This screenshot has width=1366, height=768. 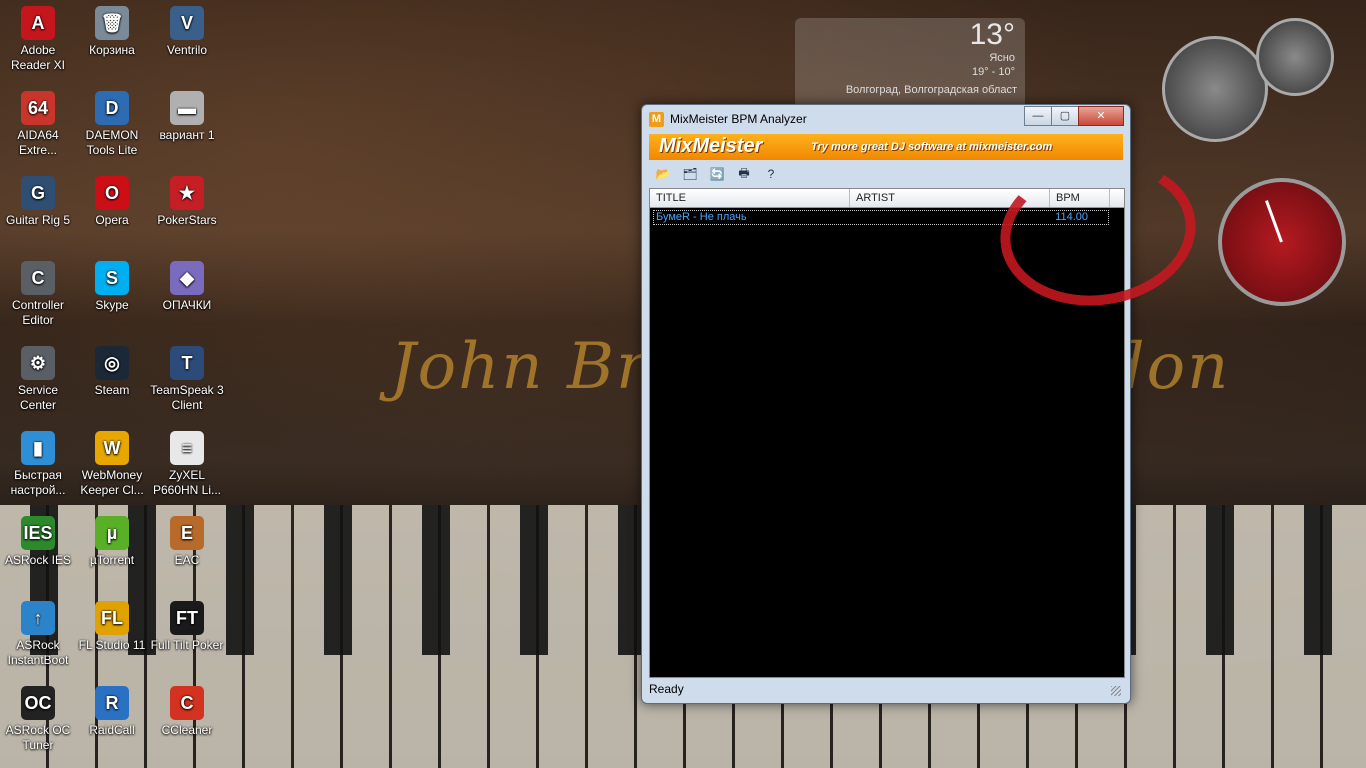 I want to click on desktop-icon-label: ASRock IES, so click(x=38, y=560).